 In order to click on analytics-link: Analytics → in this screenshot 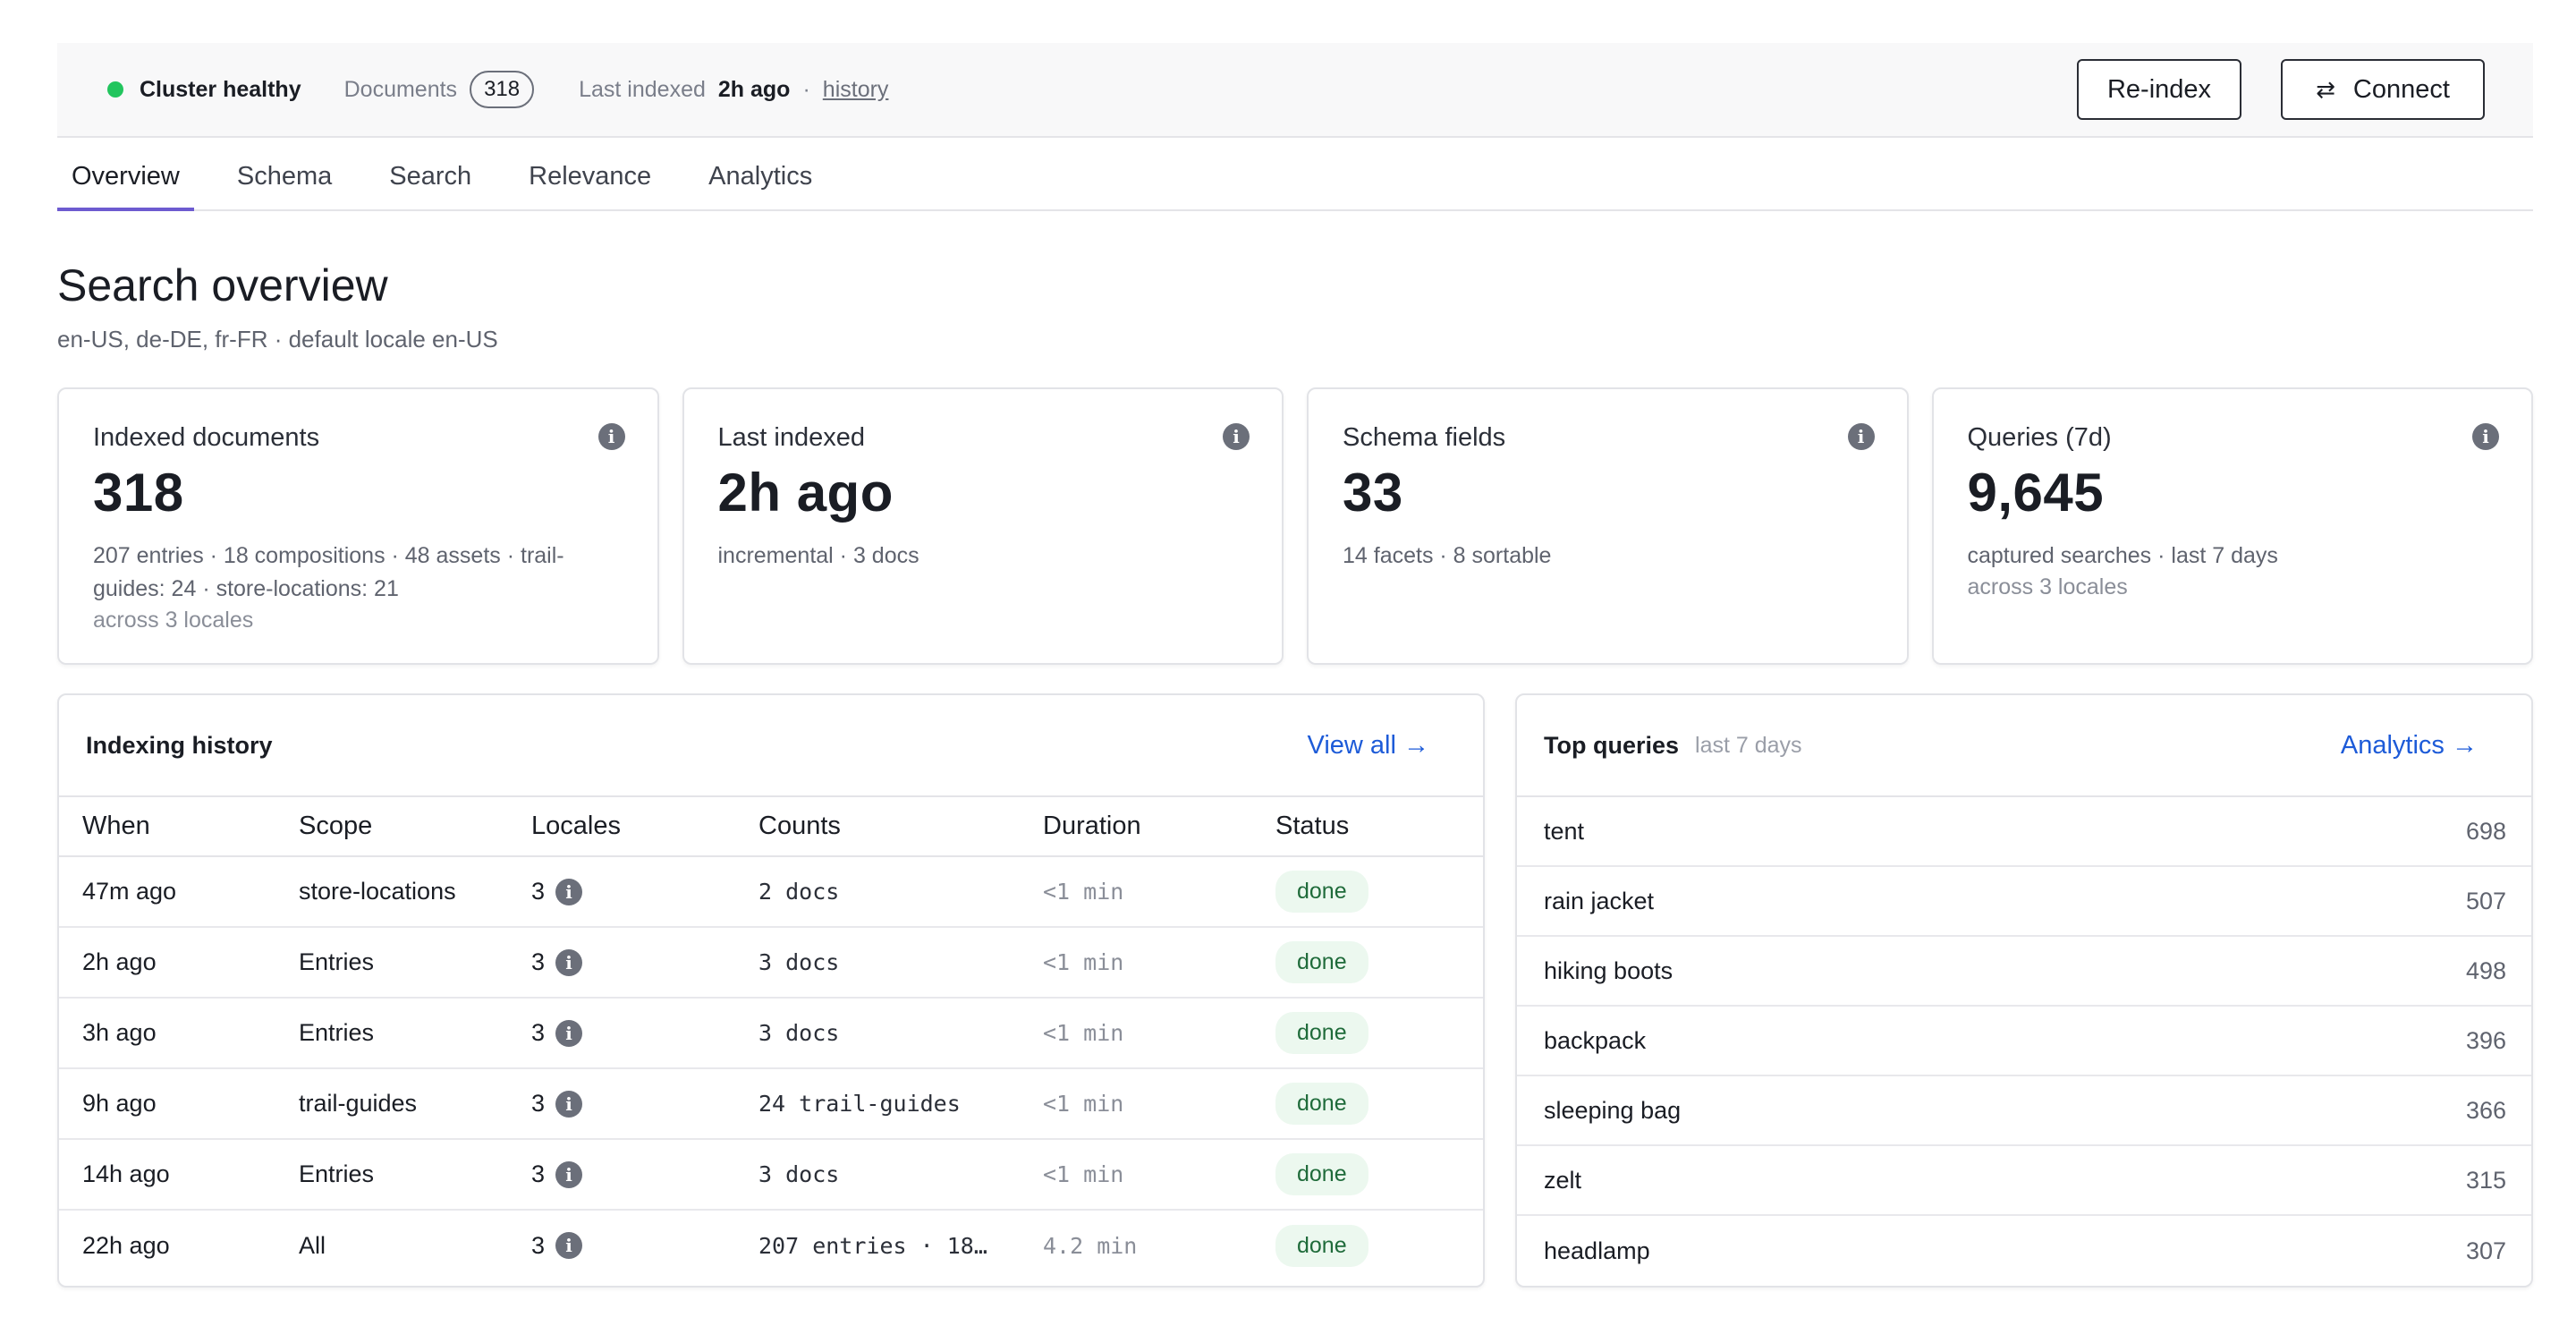, I will do `click(2409, 746)`.